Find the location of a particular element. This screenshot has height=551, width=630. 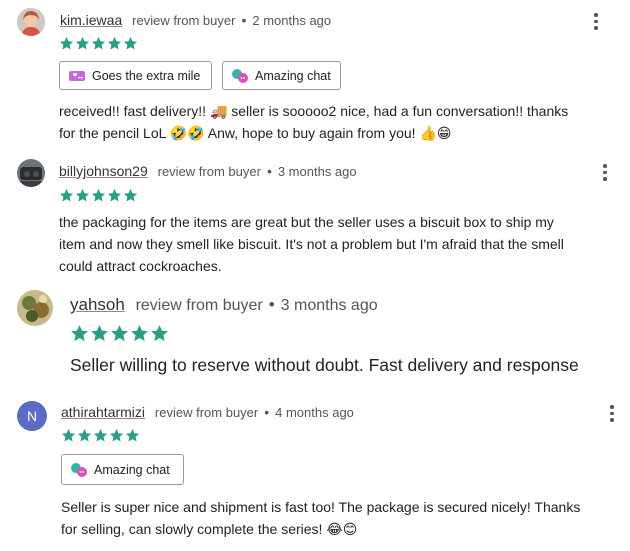

tag-goes-the-extra-mile: Goes the extra mile is located at coordinates (135, 75).